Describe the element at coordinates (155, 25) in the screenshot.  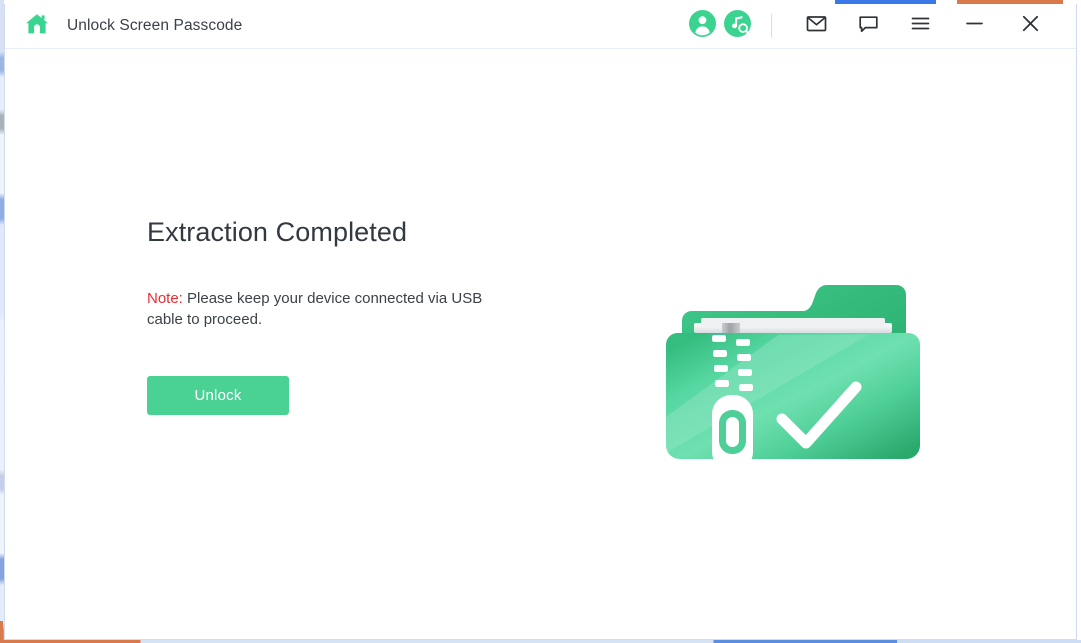
I see `app-title: Unlock Screen Passcode` at that location.